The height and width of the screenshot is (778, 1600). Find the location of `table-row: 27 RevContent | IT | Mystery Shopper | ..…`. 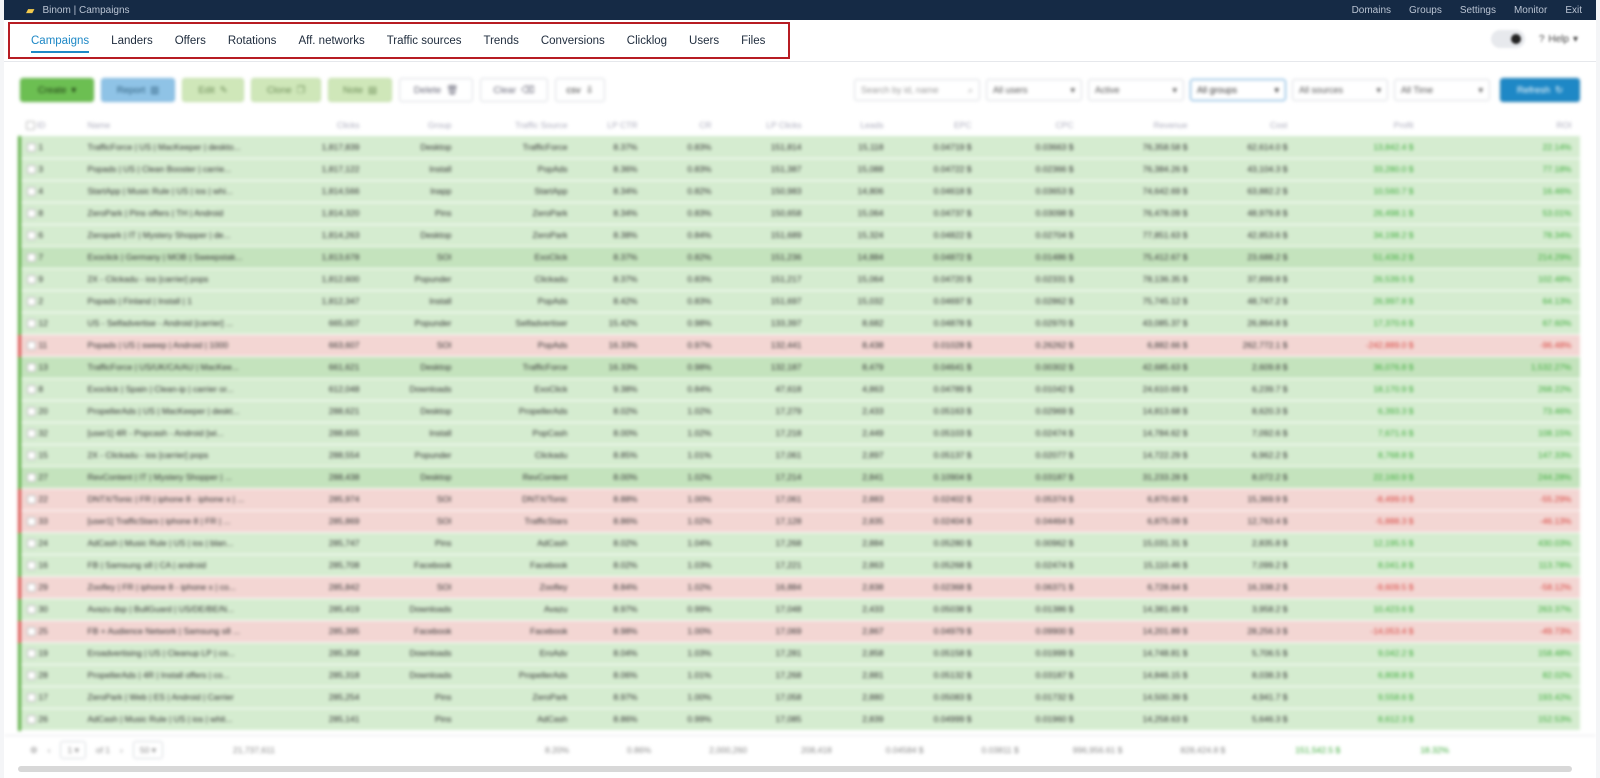

table-row: 27 RevContent | IT | Mystery Shopper | ..… is located at coordinates (799, 477).